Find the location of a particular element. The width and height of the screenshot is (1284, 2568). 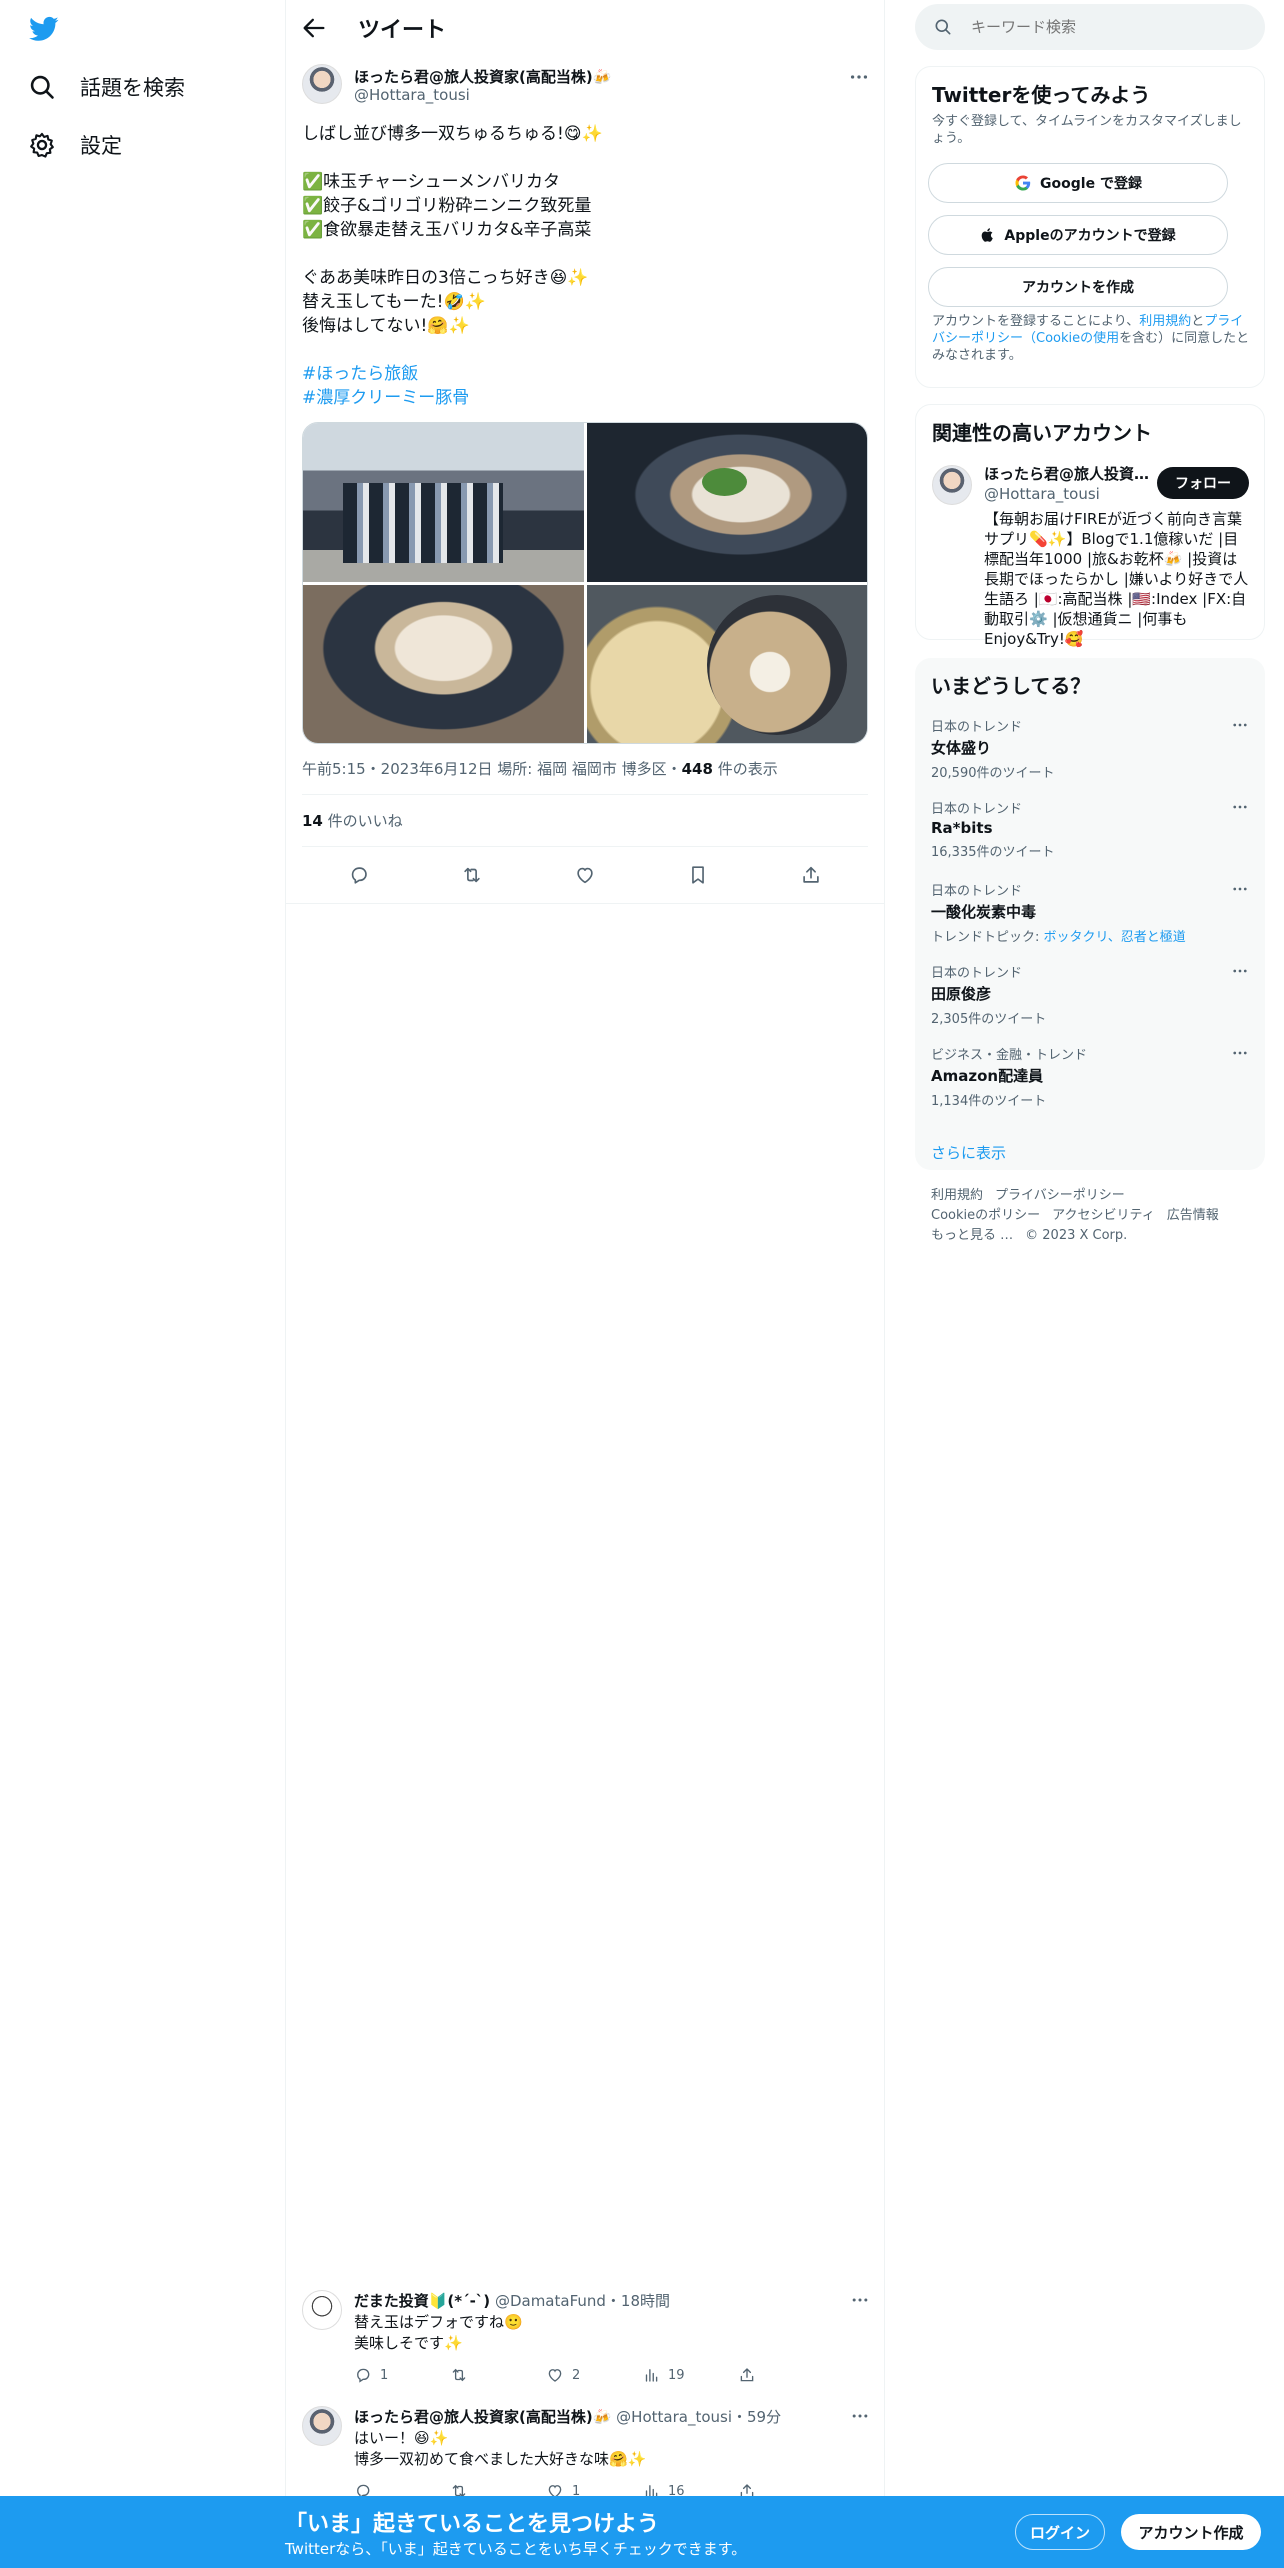

reco-name: ほったら君@旅人投資家(高配当株) is located at coordinates (1069, 473).